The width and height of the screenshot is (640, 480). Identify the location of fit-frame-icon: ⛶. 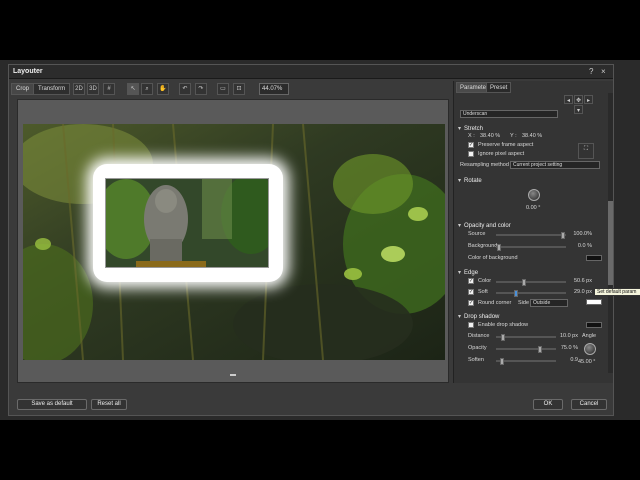
(586, 151).